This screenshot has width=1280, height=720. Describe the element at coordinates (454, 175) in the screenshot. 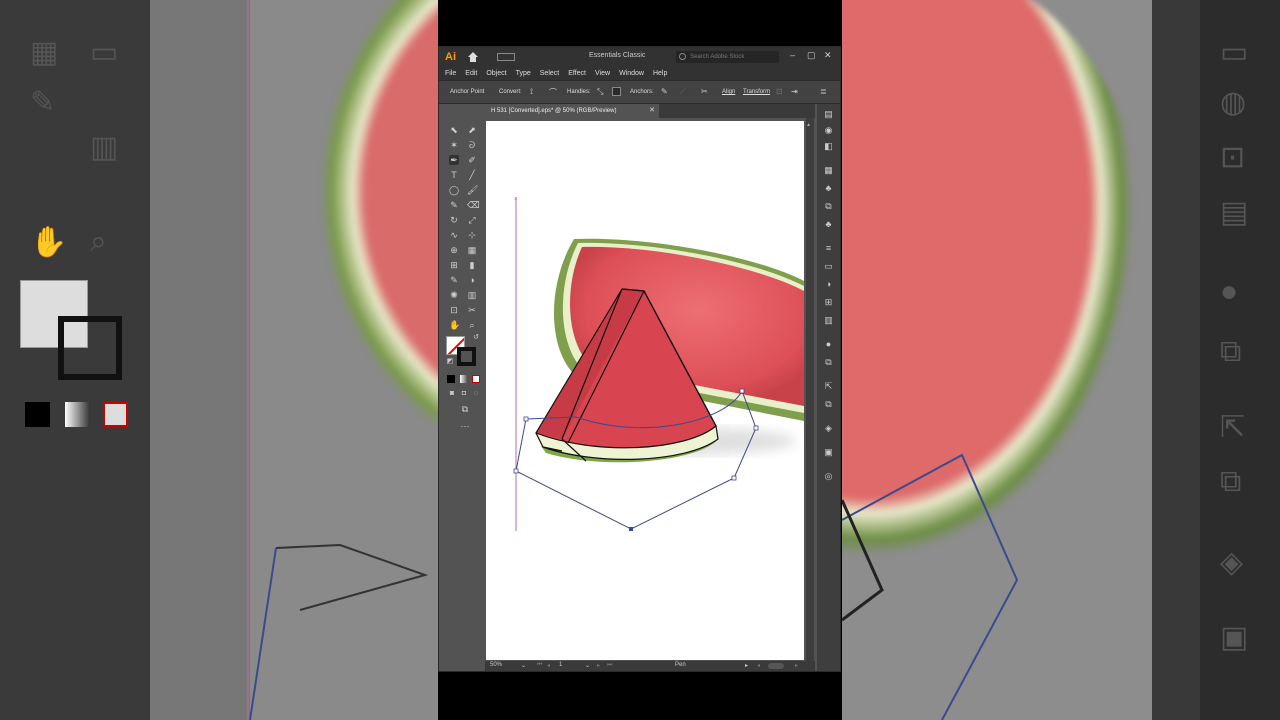

I see `type-tool-icon: T` at that location.